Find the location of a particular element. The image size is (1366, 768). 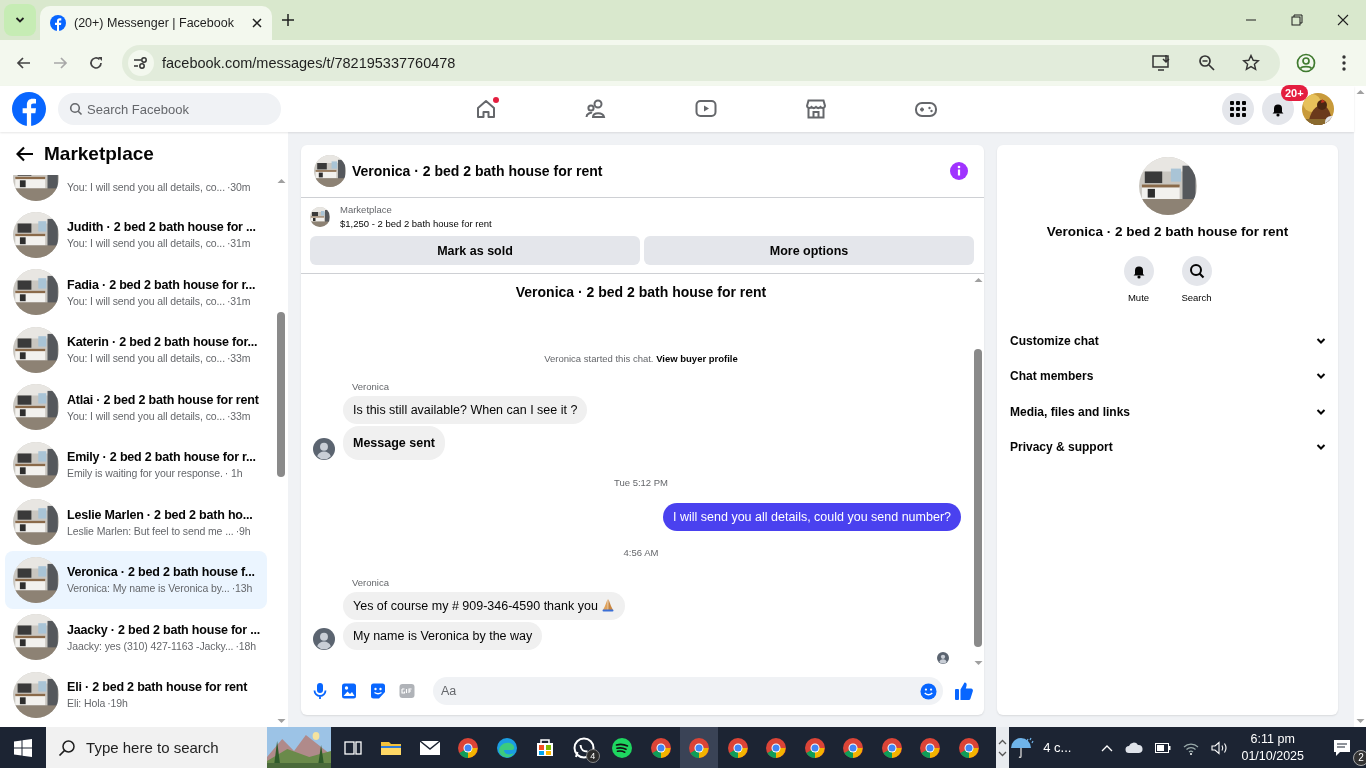

install-app-icon is located at coordinates (1162, 63).